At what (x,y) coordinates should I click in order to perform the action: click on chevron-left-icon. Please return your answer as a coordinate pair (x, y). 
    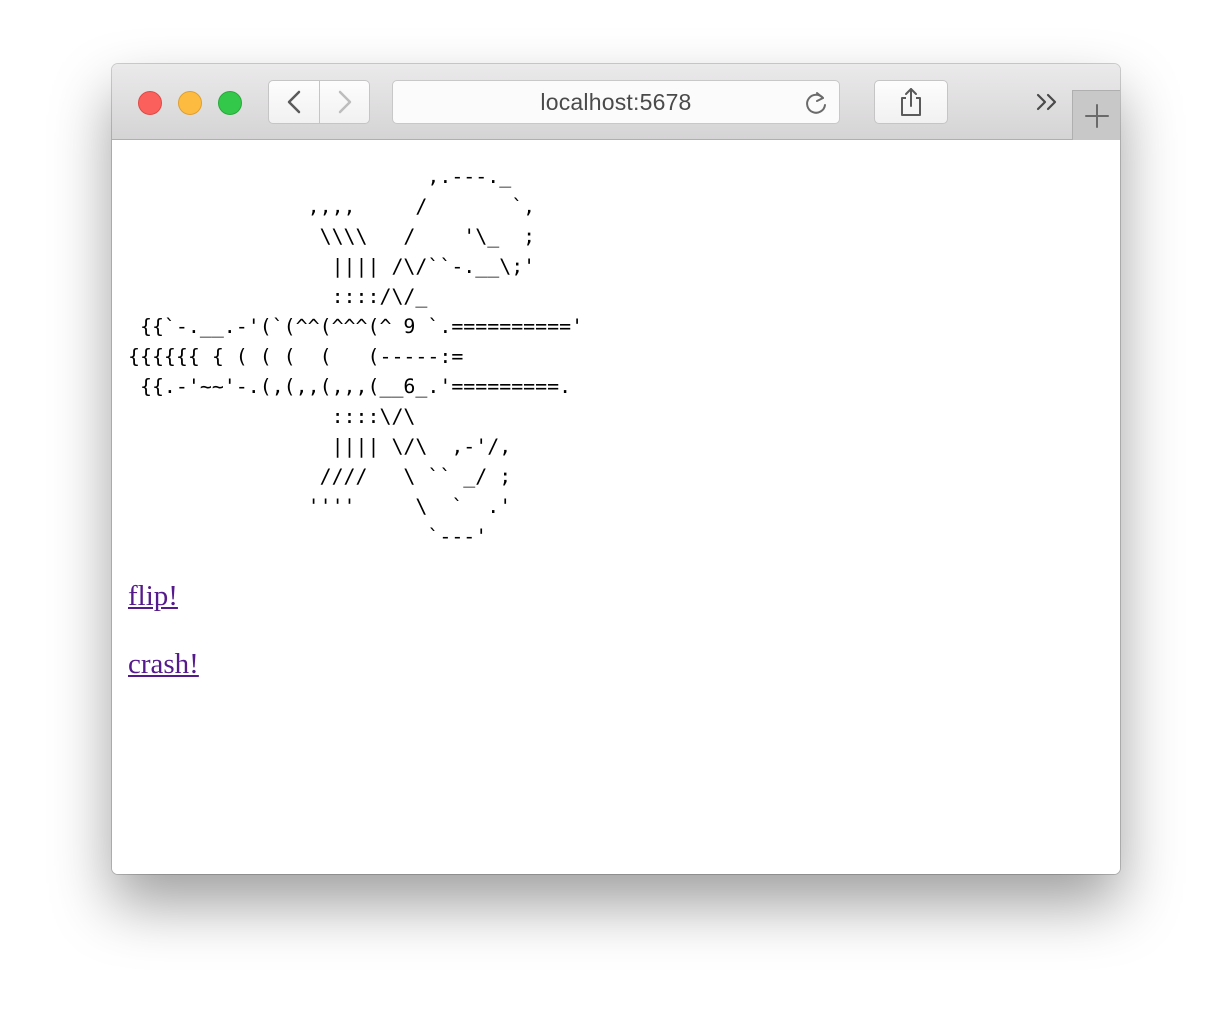
    Looking at the image, I should click on (294, 102).